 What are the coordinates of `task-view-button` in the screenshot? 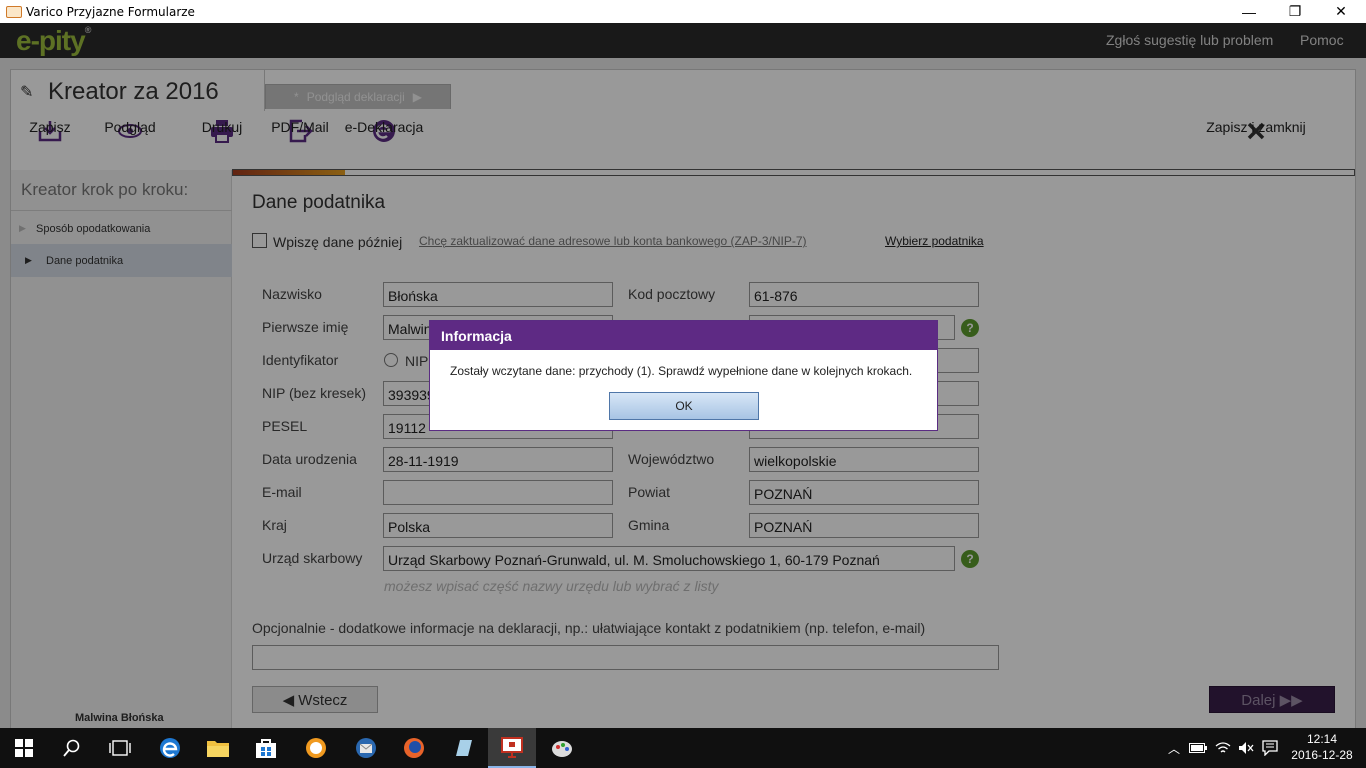 It's located at (120, 748).